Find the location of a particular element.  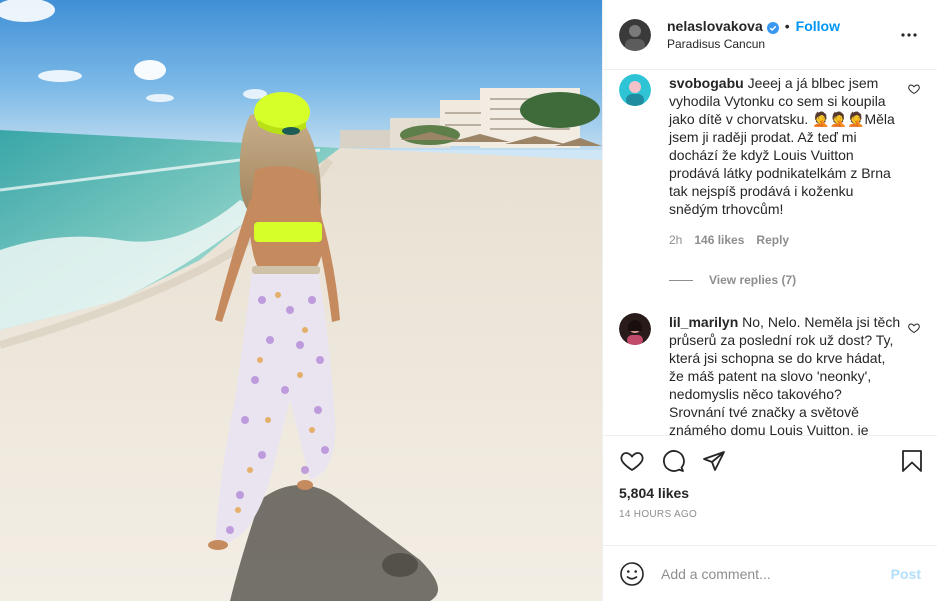

reply-button: Reply is located at coordinates (772, 240).